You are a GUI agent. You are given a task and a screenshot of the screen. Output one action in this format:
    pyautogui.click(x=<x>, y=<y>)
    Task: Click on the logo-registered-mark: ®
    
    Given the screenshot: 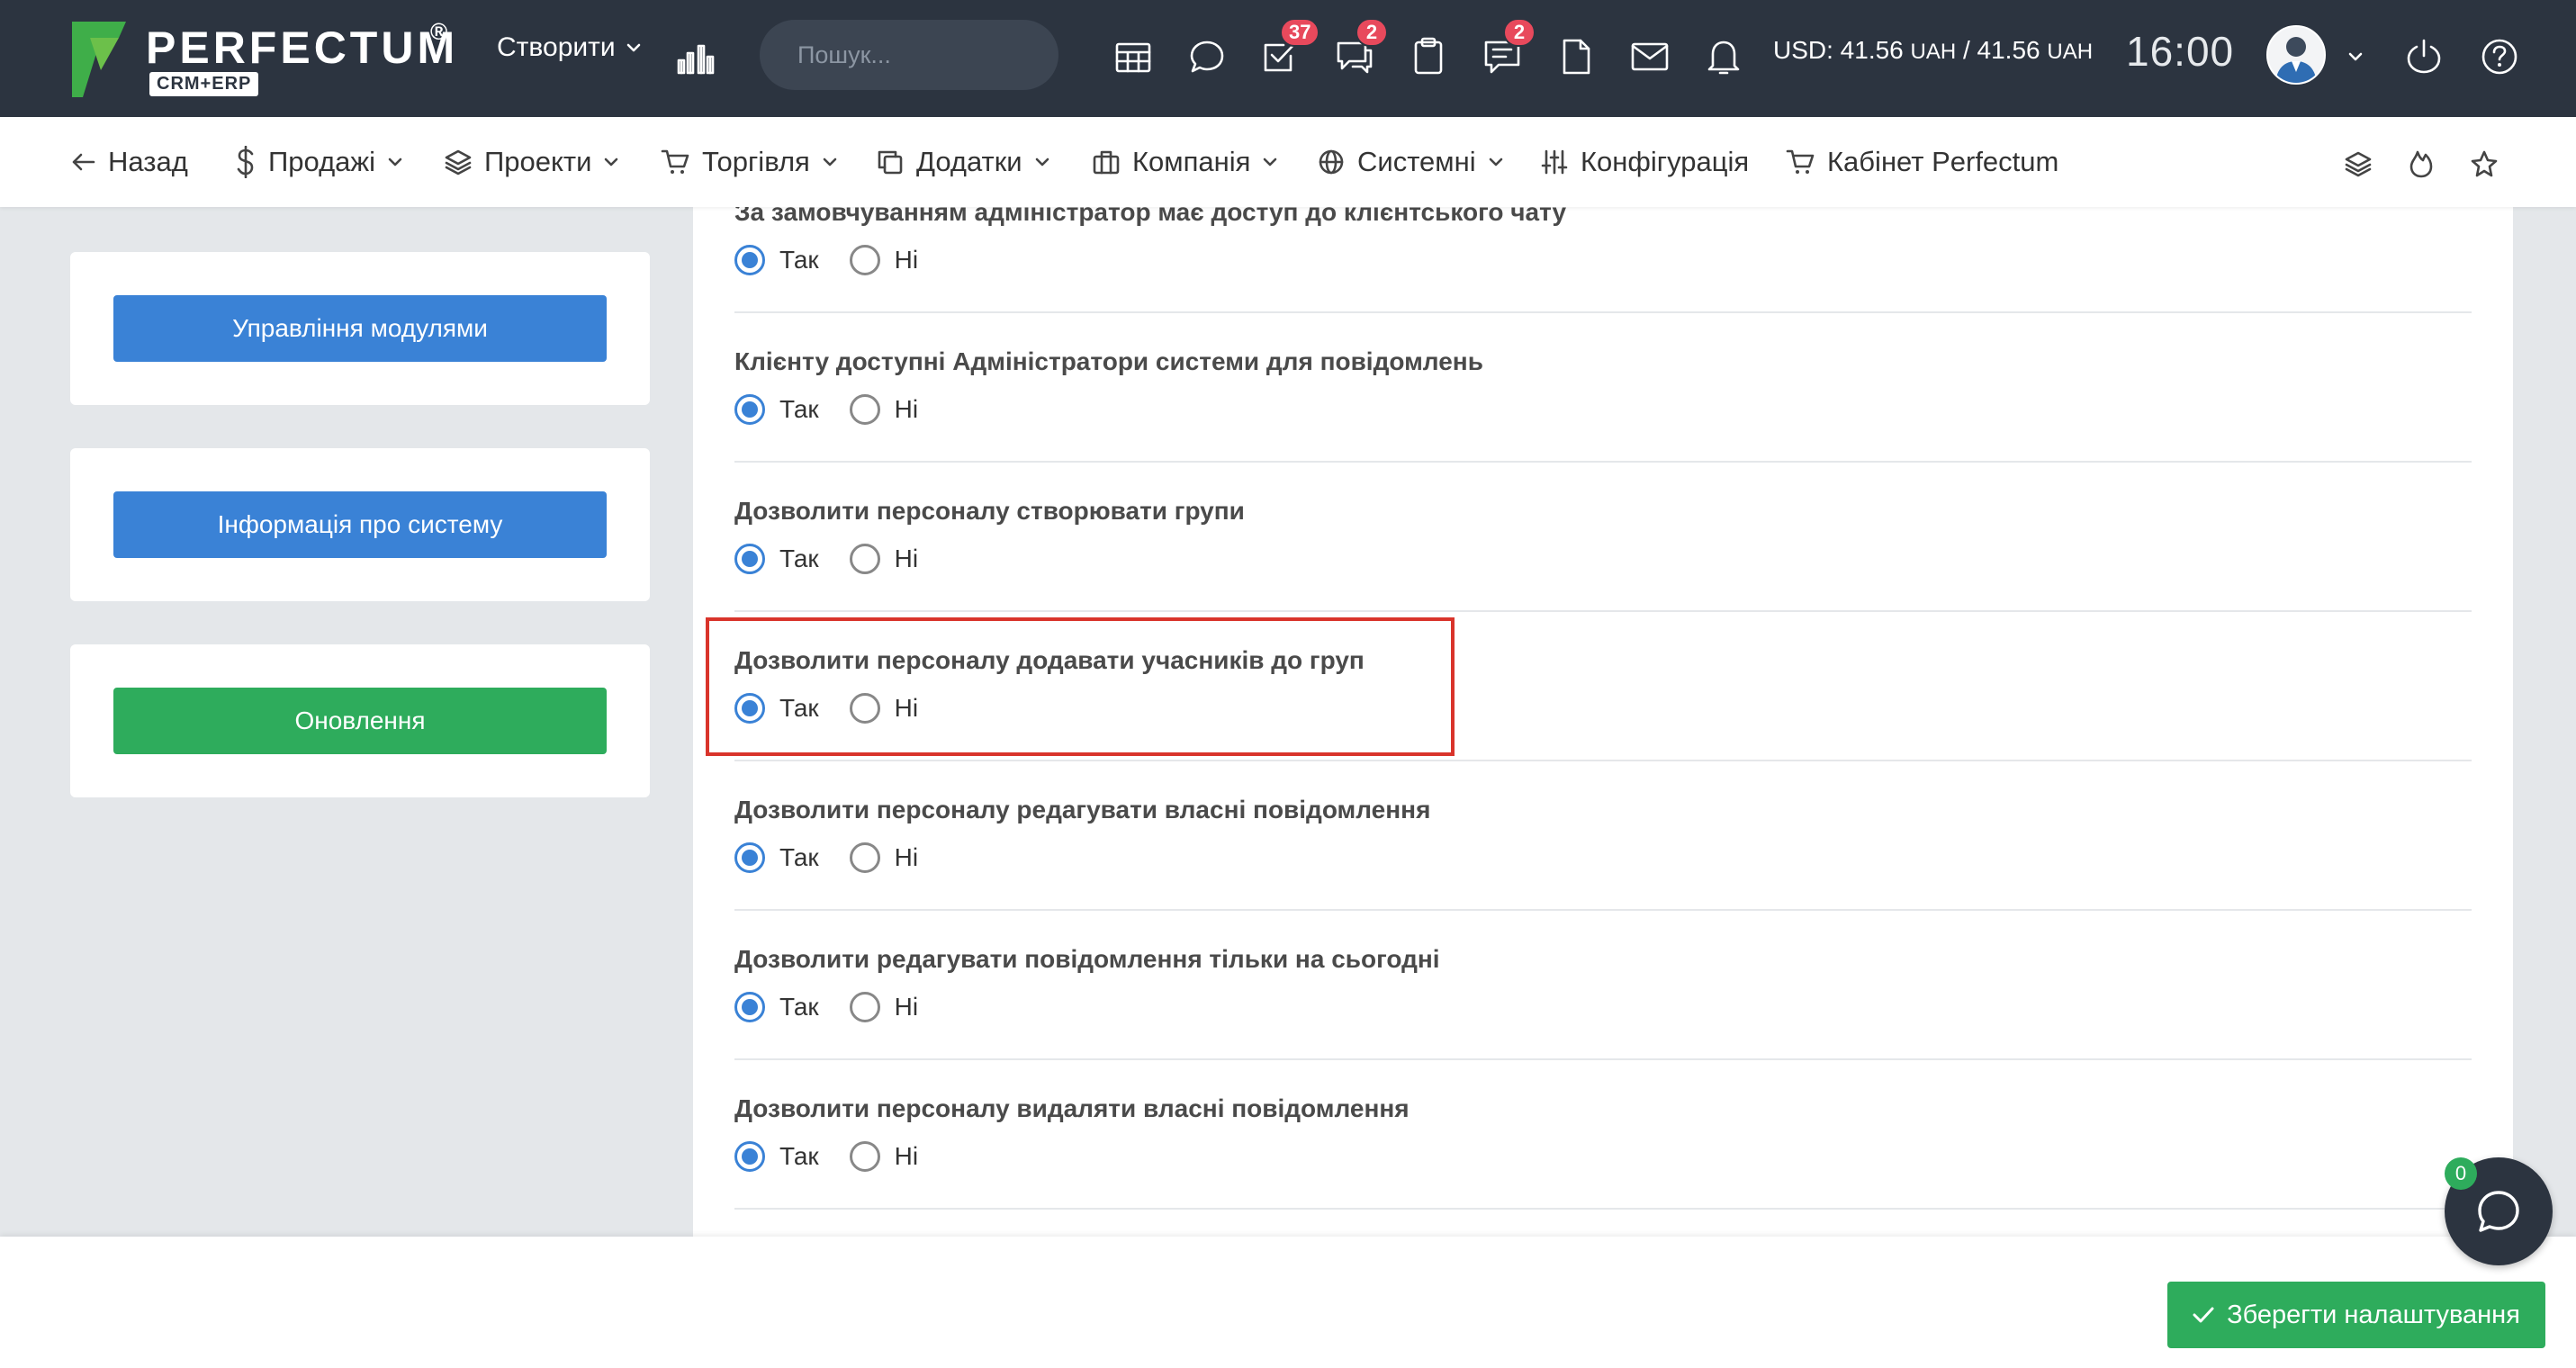 What is the action you would take?
    pyautogui.click(x=439, y=31)
    